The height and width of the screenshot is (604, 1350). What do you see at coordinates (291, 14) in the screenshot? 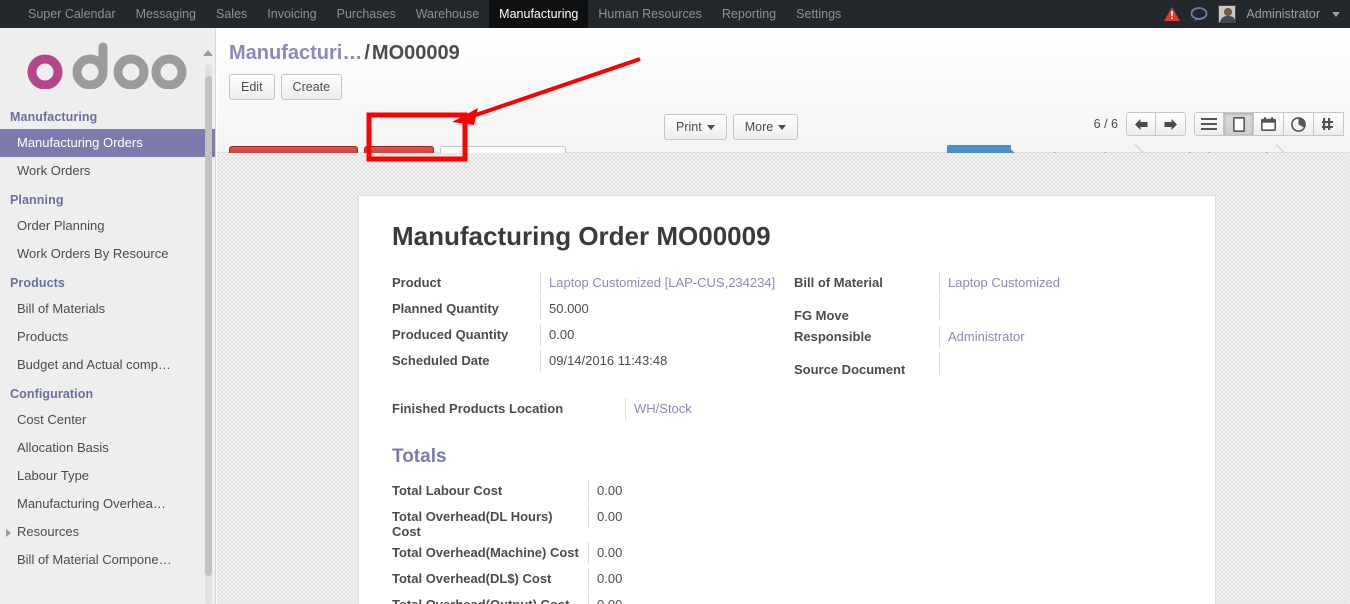
I see `nav-item-invoicing: Invoicing` at bounding box center [291, 14].